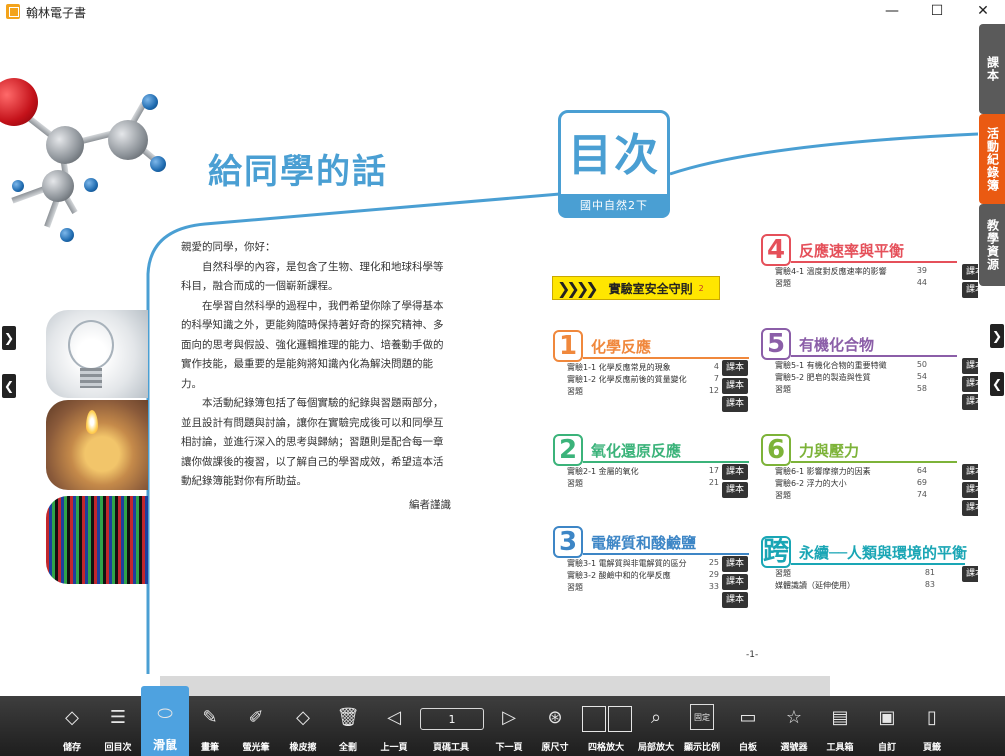 The image size is (1005, 756). I want to click on toc-entry: 實驗3-1 電解質與非電解質的區分 25, so click(651, 564).